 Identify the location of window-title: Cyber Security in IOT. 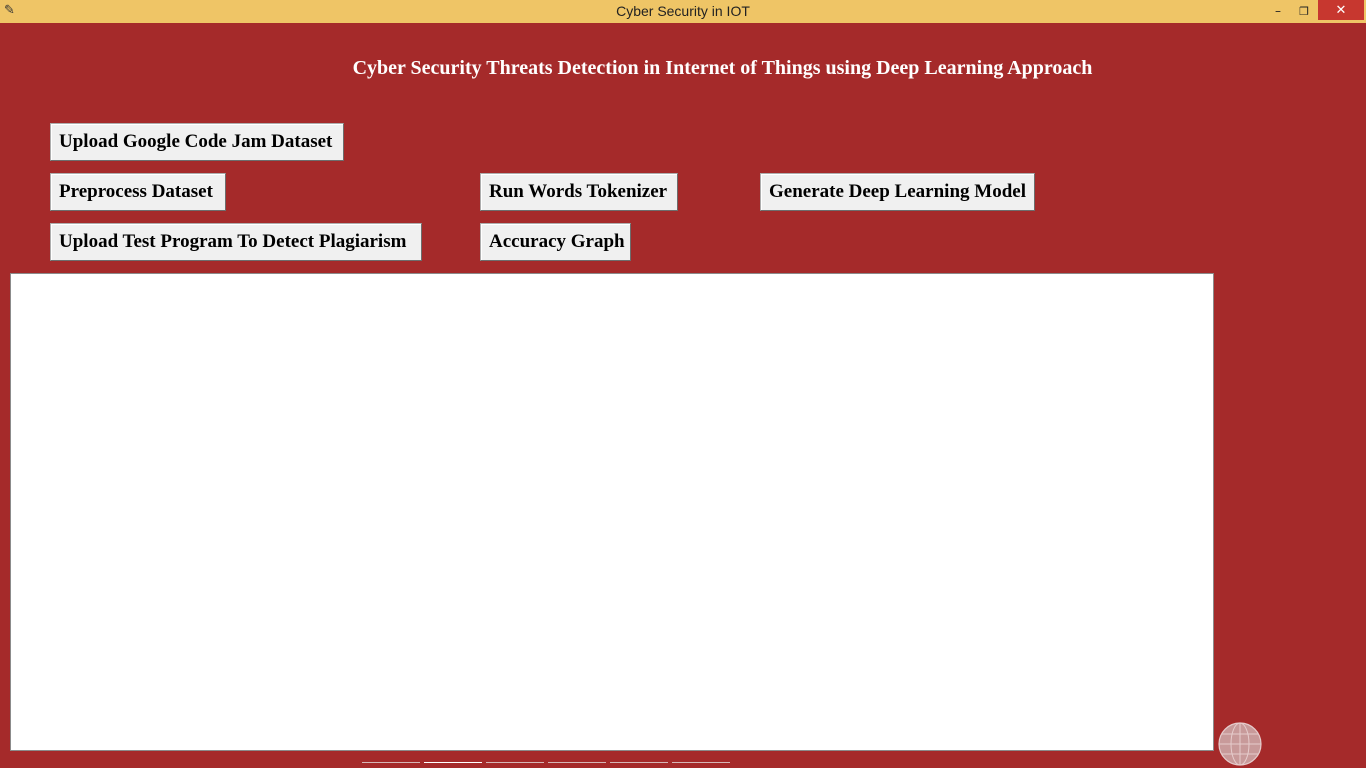
(683, 11).